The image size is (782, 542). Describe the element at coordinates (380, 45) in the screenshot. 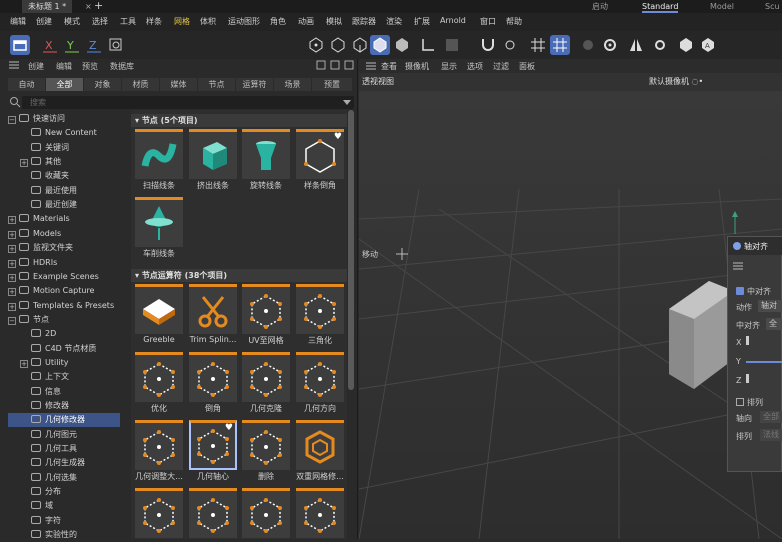

I see `polygons-mode-icon` at that location.